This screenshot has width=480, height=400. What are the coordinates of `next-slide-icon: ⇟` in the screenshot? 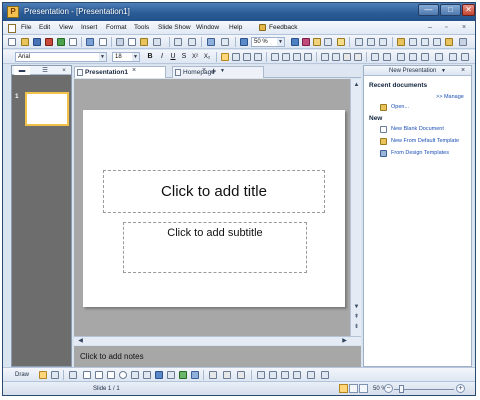 It's located at (356, 327).